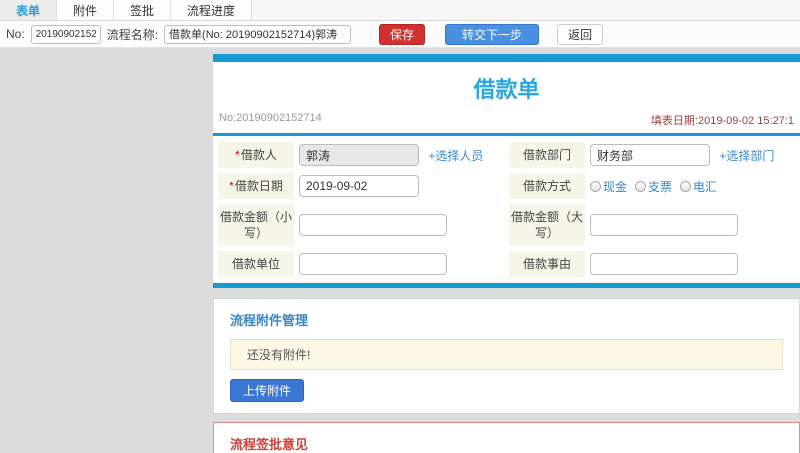 The width and height of the screenshot is (800, 453). I want to click on table-row: *借款日期 借款方式 现金 支票, so click(506, 186).